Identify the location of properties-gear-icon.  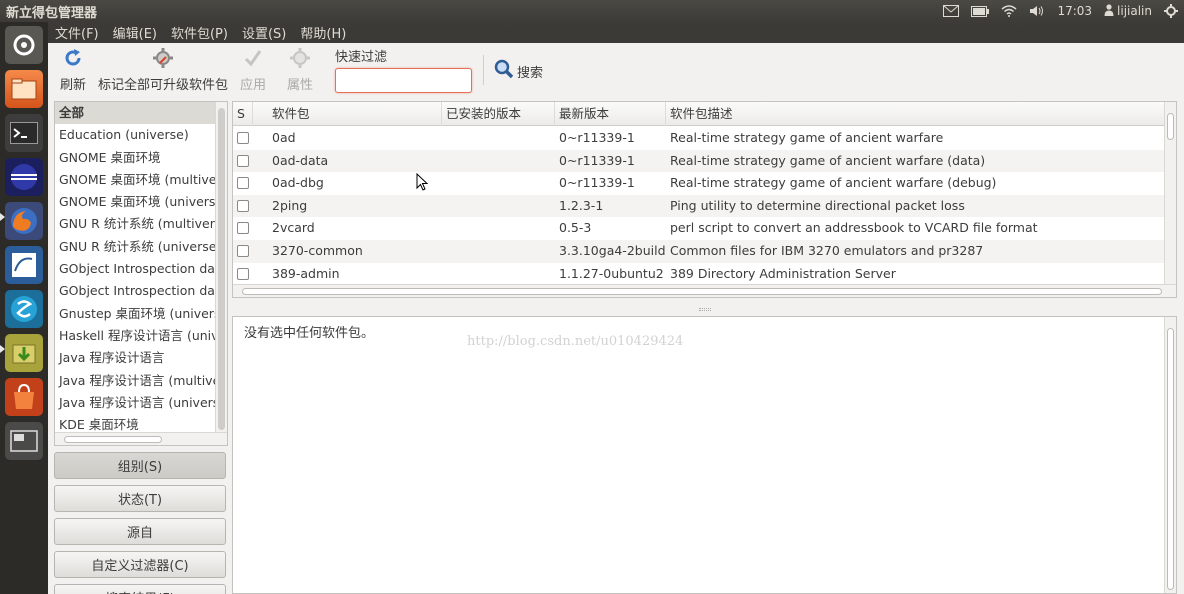
(300, 58).